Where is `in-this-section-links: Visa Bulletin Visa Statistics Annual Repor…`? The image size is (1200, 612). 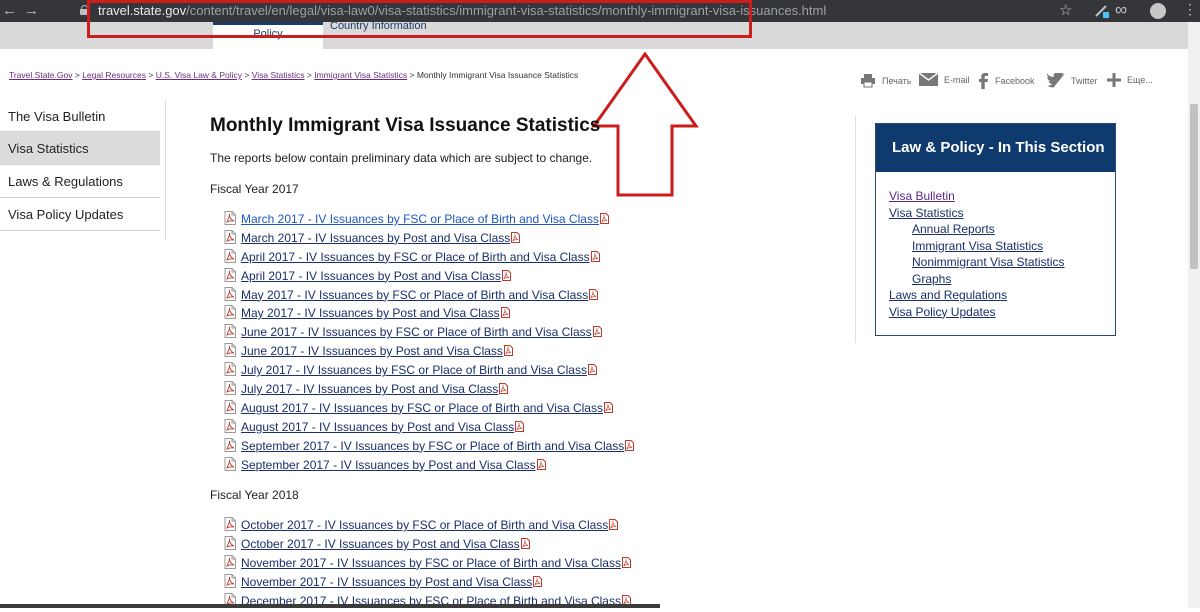
in-this-section-links: Visa Bulletin Visa Statistics Annual Repor… is located at coordinates (995, 246).